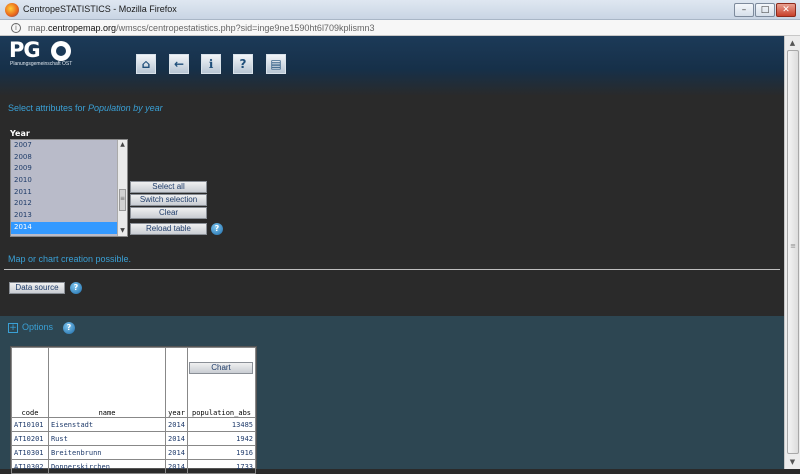 The height and width of the screenshot is (474, 800). What do you see at coordinates (168, 187) in the screenshot?
I see `select-all-button: Select all` at bounding box center [168, 187].